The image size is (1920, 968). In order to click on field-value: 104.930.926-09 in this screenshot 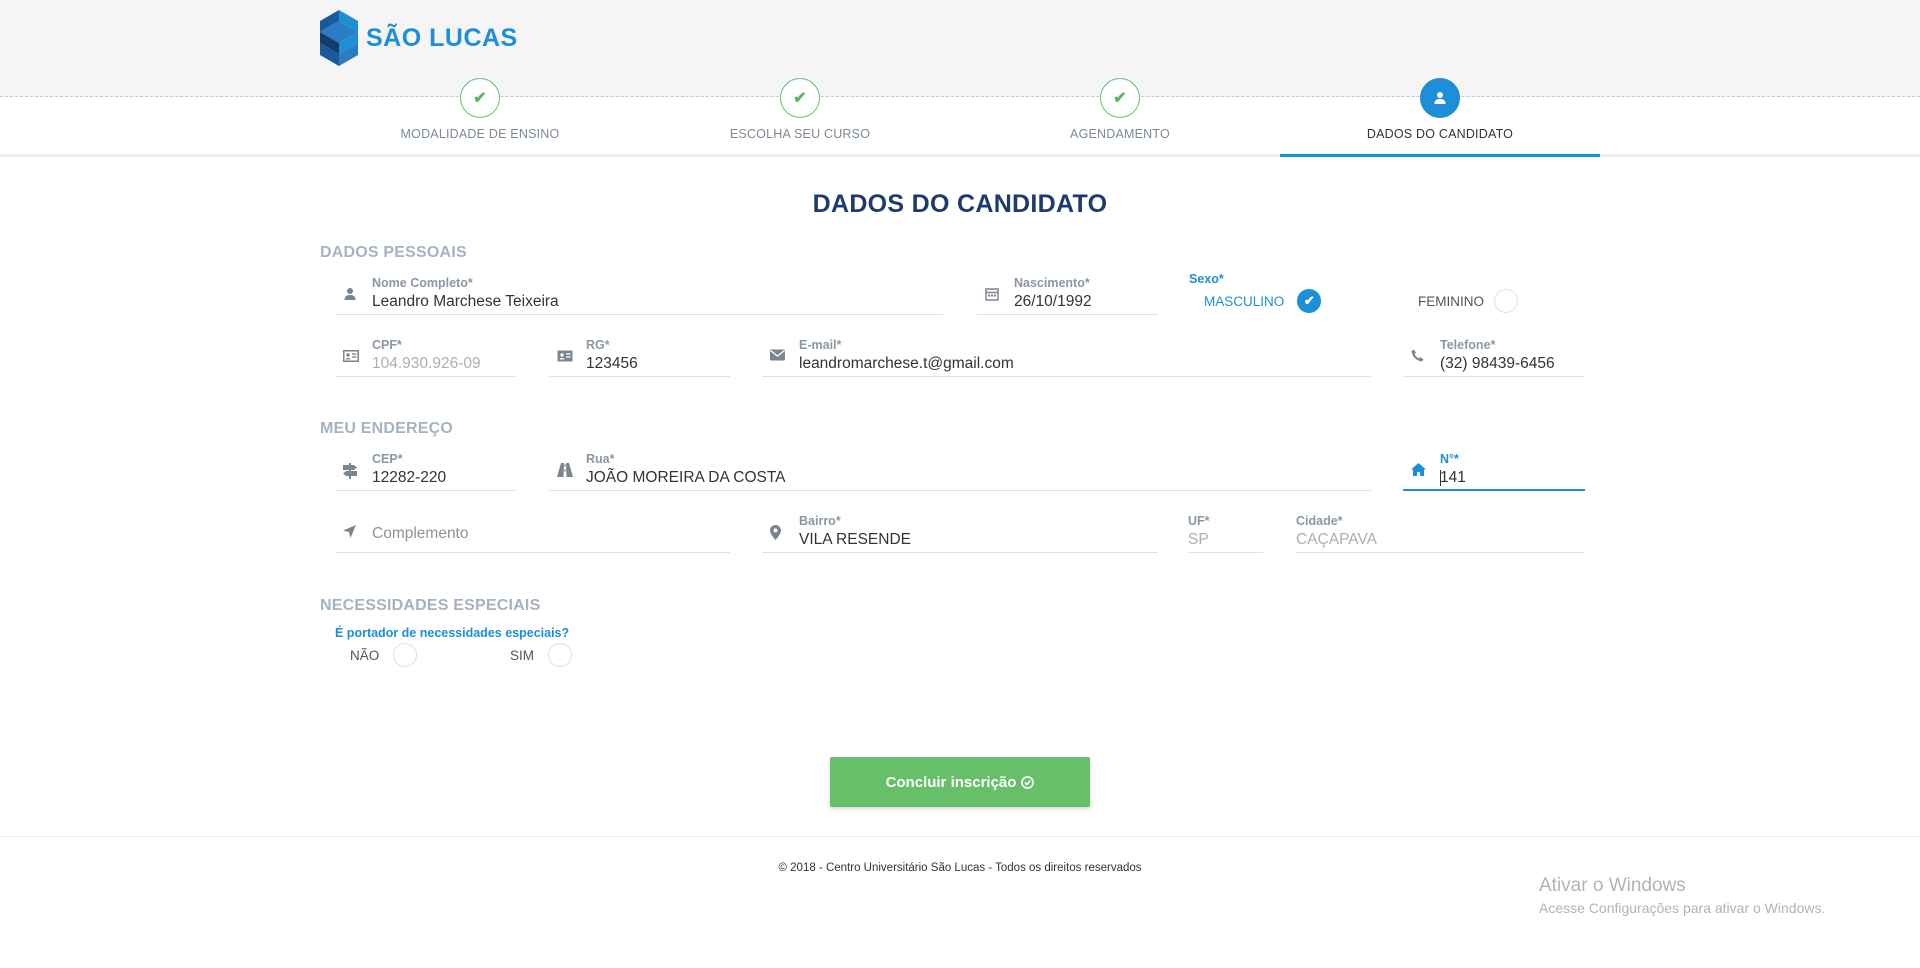, I will do `click(426, 363)`.